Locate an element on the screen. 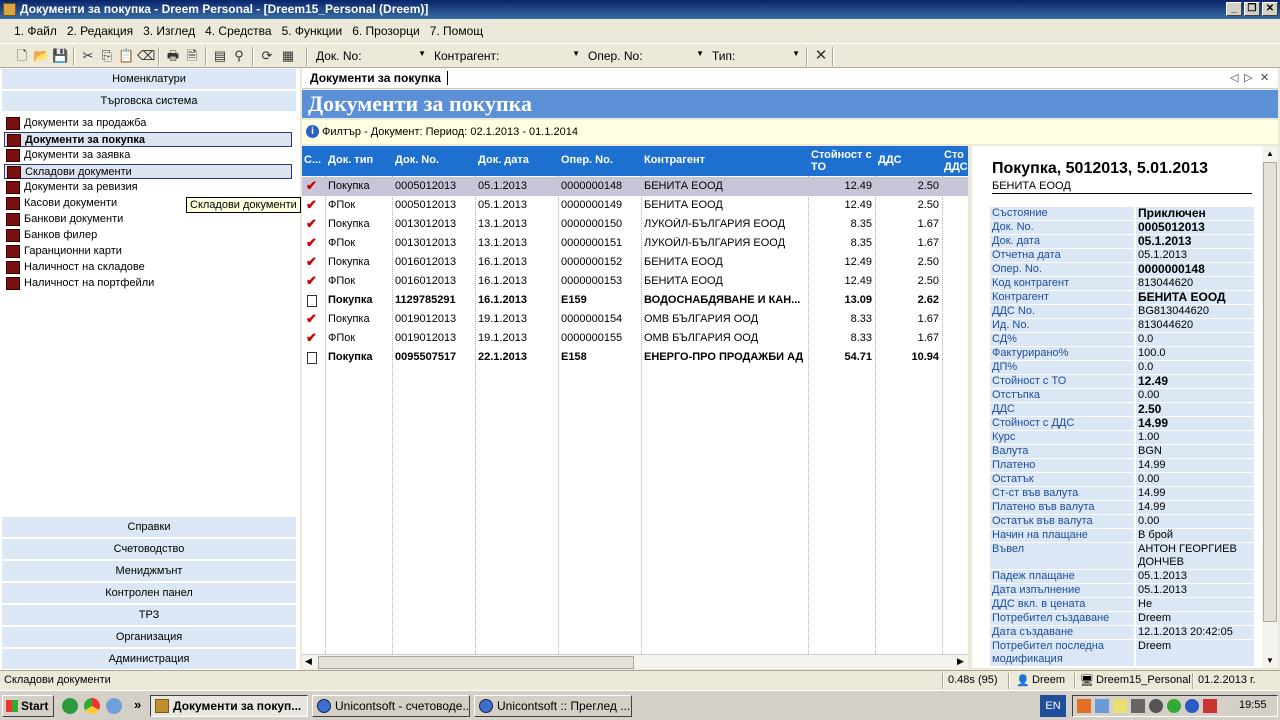 The image size is (1280, 720). menu-tools: 4. Средства is located at coordinates (238, 31).